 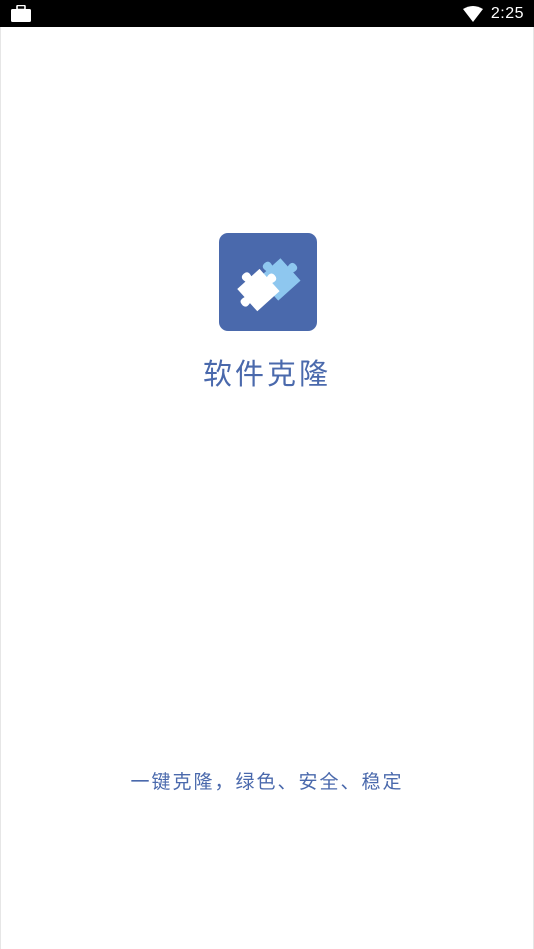 I want to click on briefcase-icon, so click(x=21, y=13).